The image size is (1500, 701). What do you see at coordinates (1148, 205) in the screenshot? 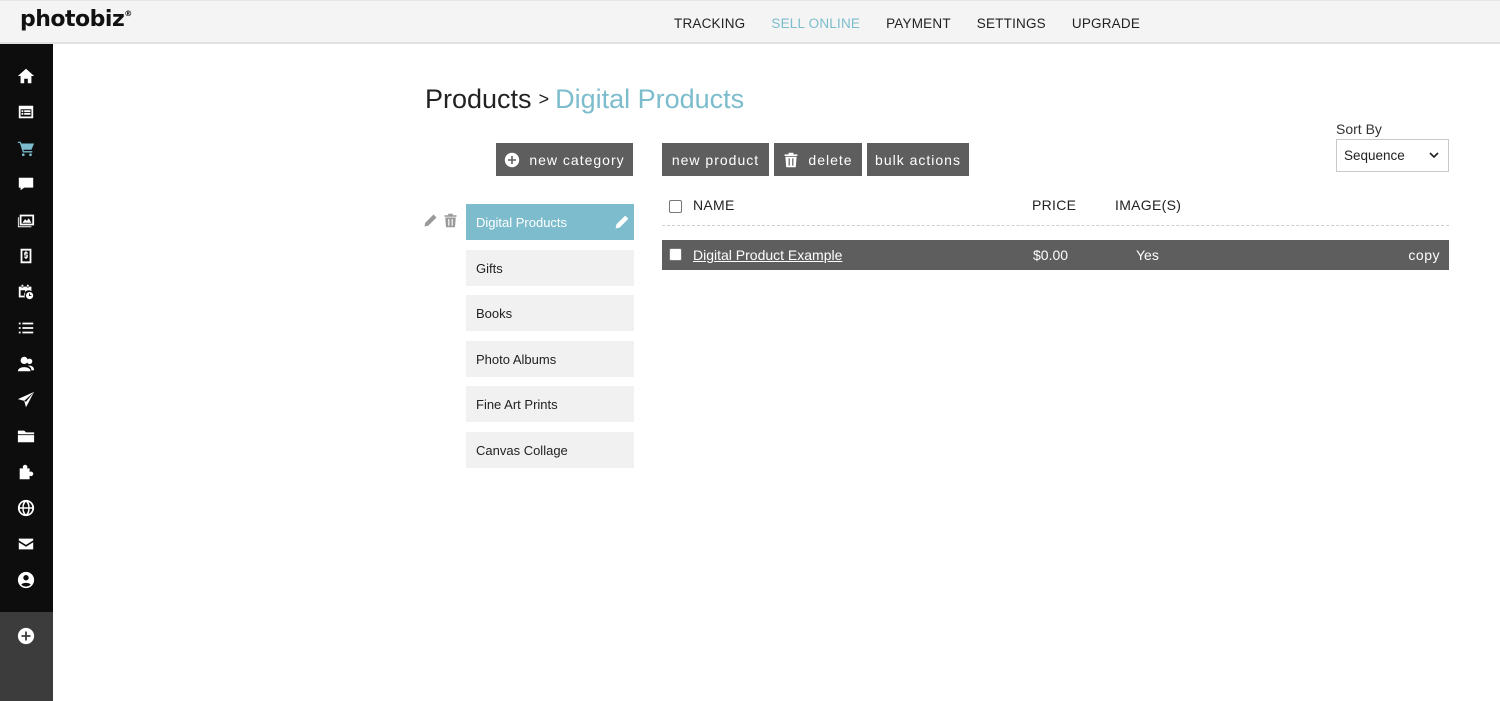
I see `column-images: IMAGE(S)` at bounding box center [1148, 205].